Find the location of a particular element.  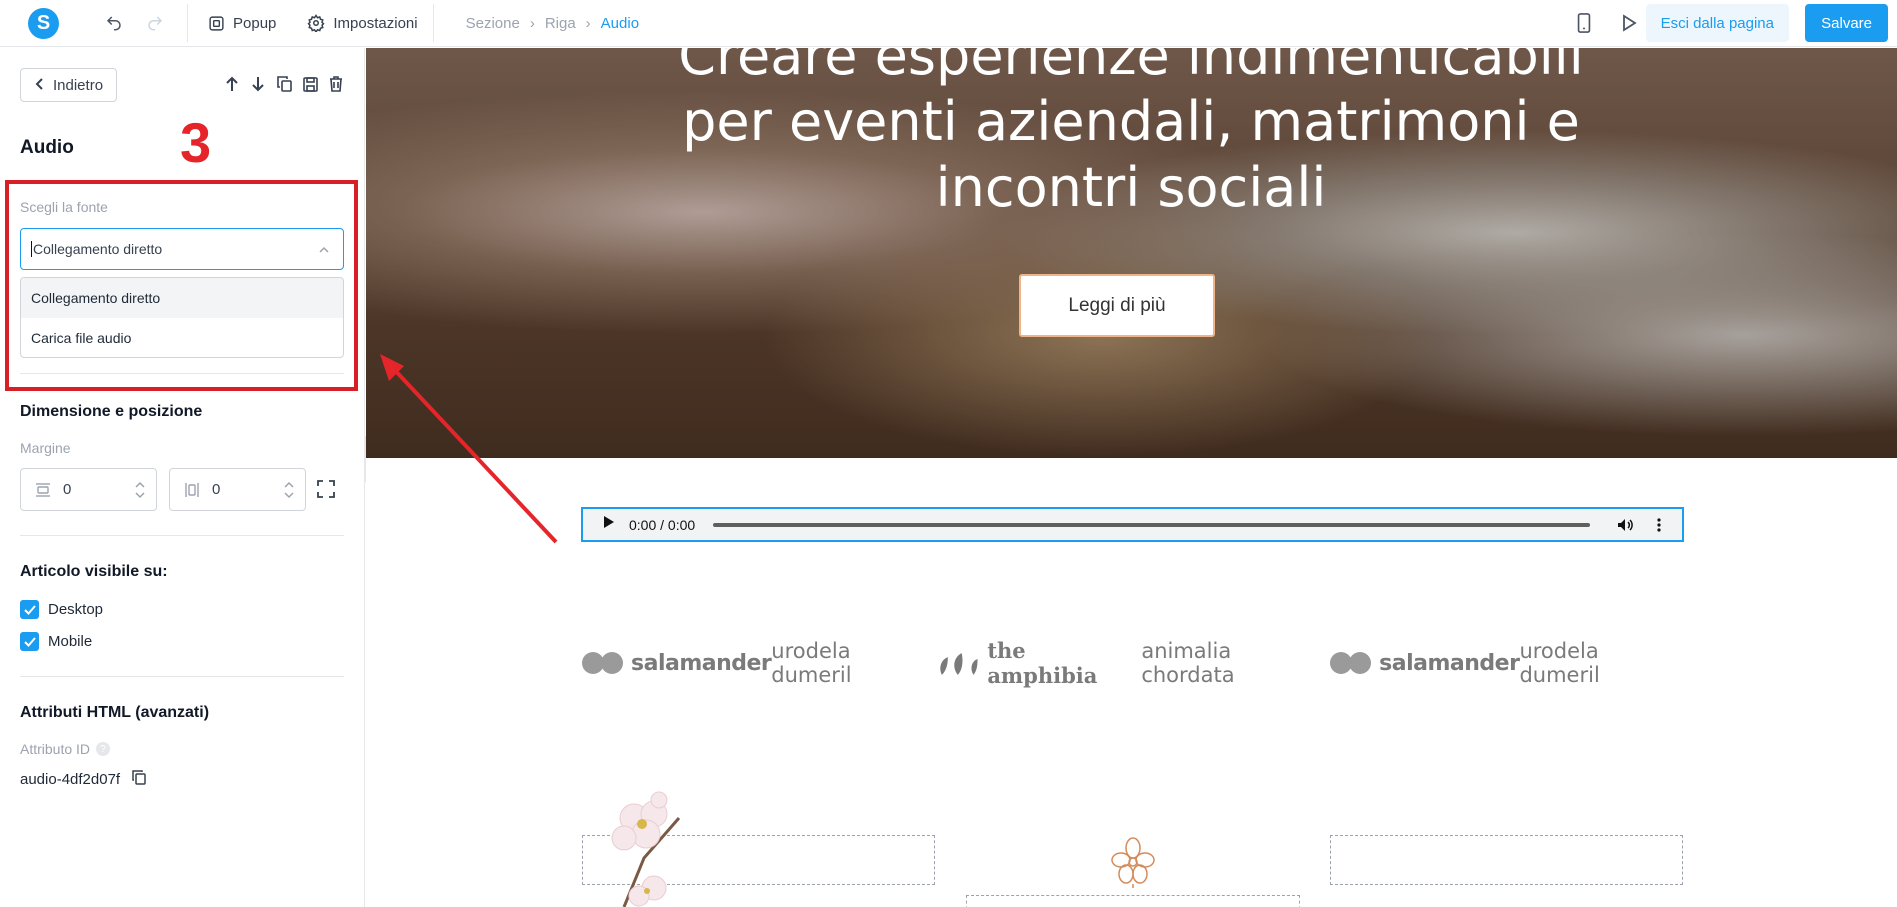

popup-icon is located at coordinates (216, 23).